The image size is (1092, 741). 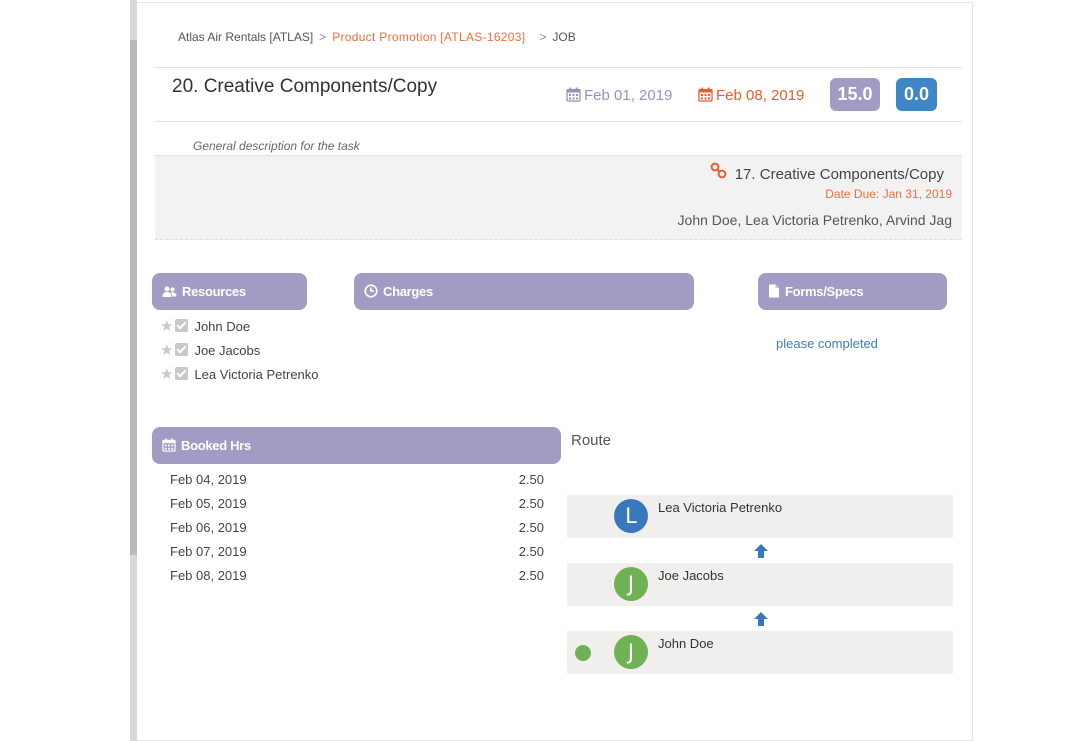 I want to click on task-description: General description for the task, so click(x=276, y=146).